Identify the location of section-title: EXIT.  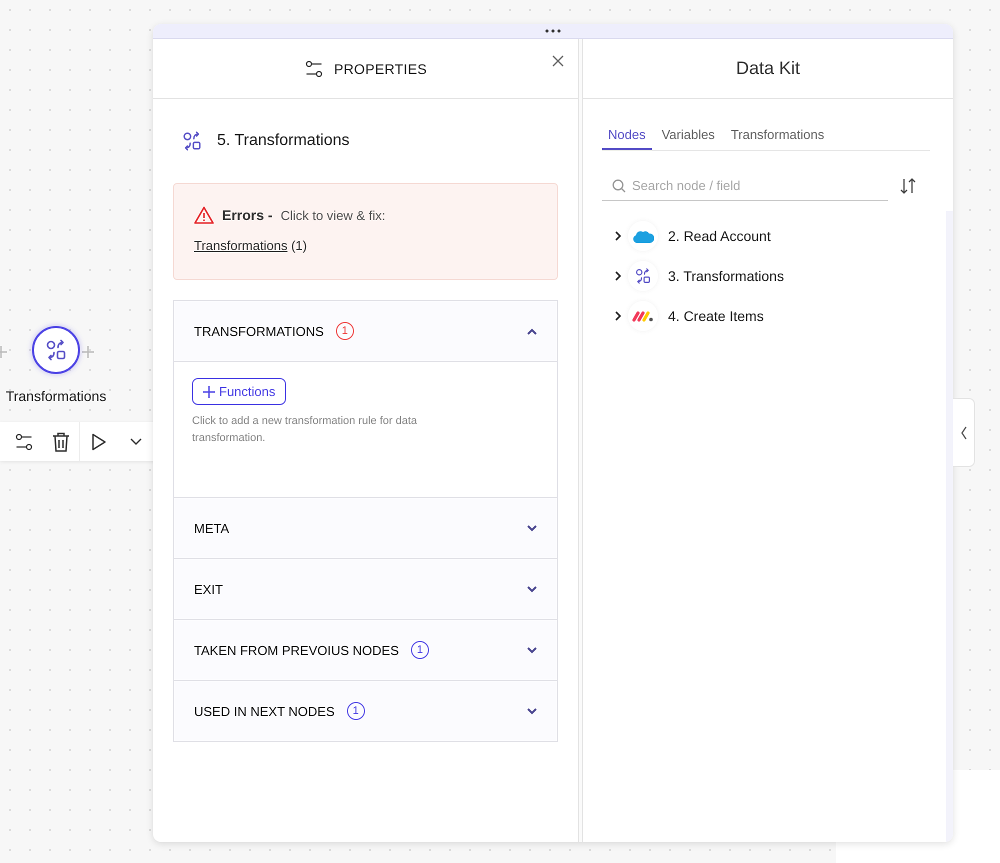
(208, 589).